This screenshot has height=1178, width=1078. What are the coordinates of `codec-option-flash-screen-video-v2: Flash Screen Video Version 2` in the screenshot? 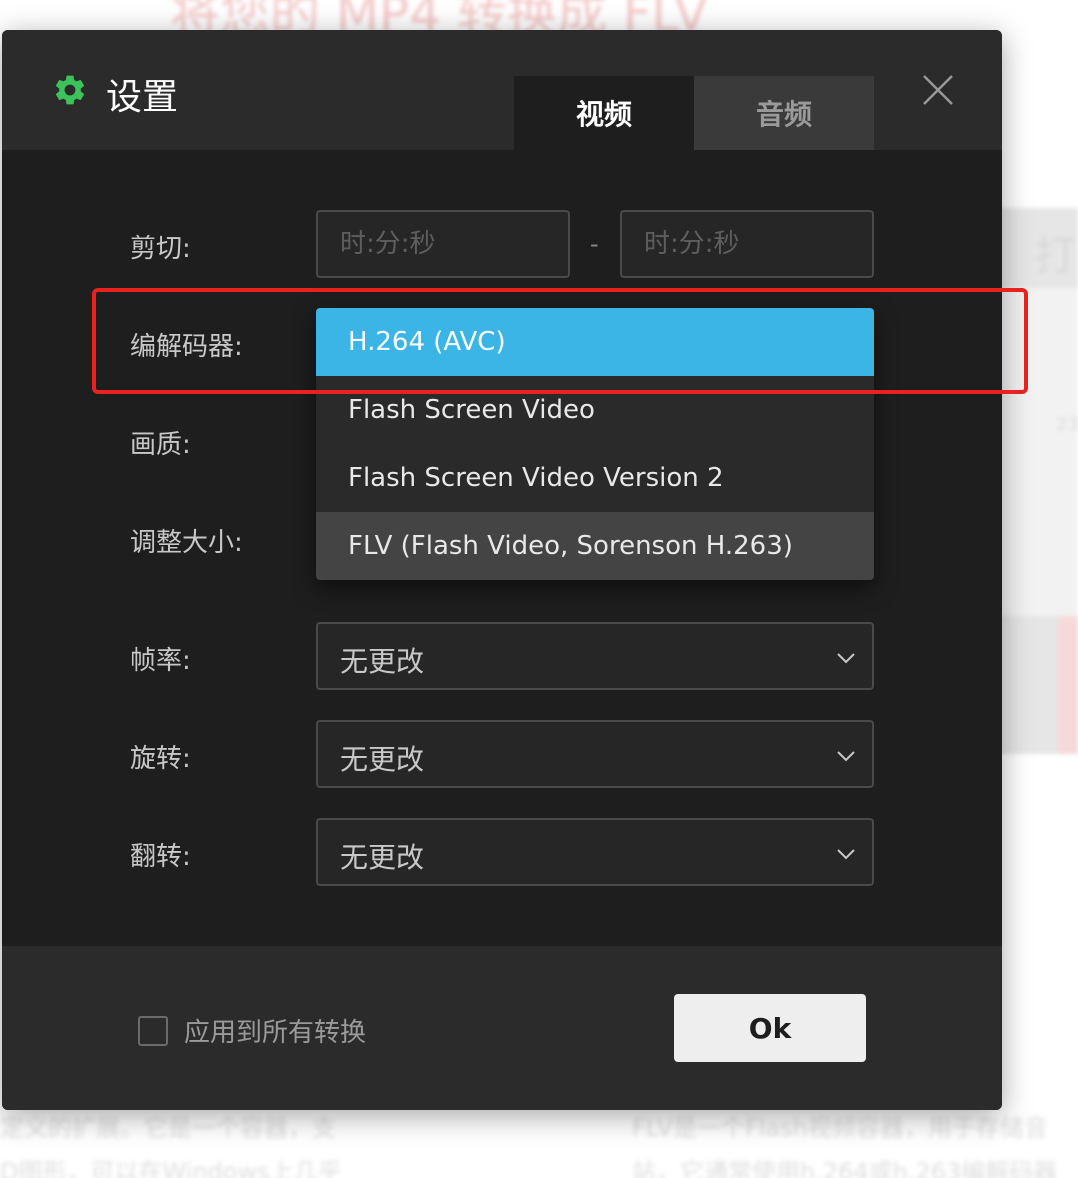 It's located at (595, 478).